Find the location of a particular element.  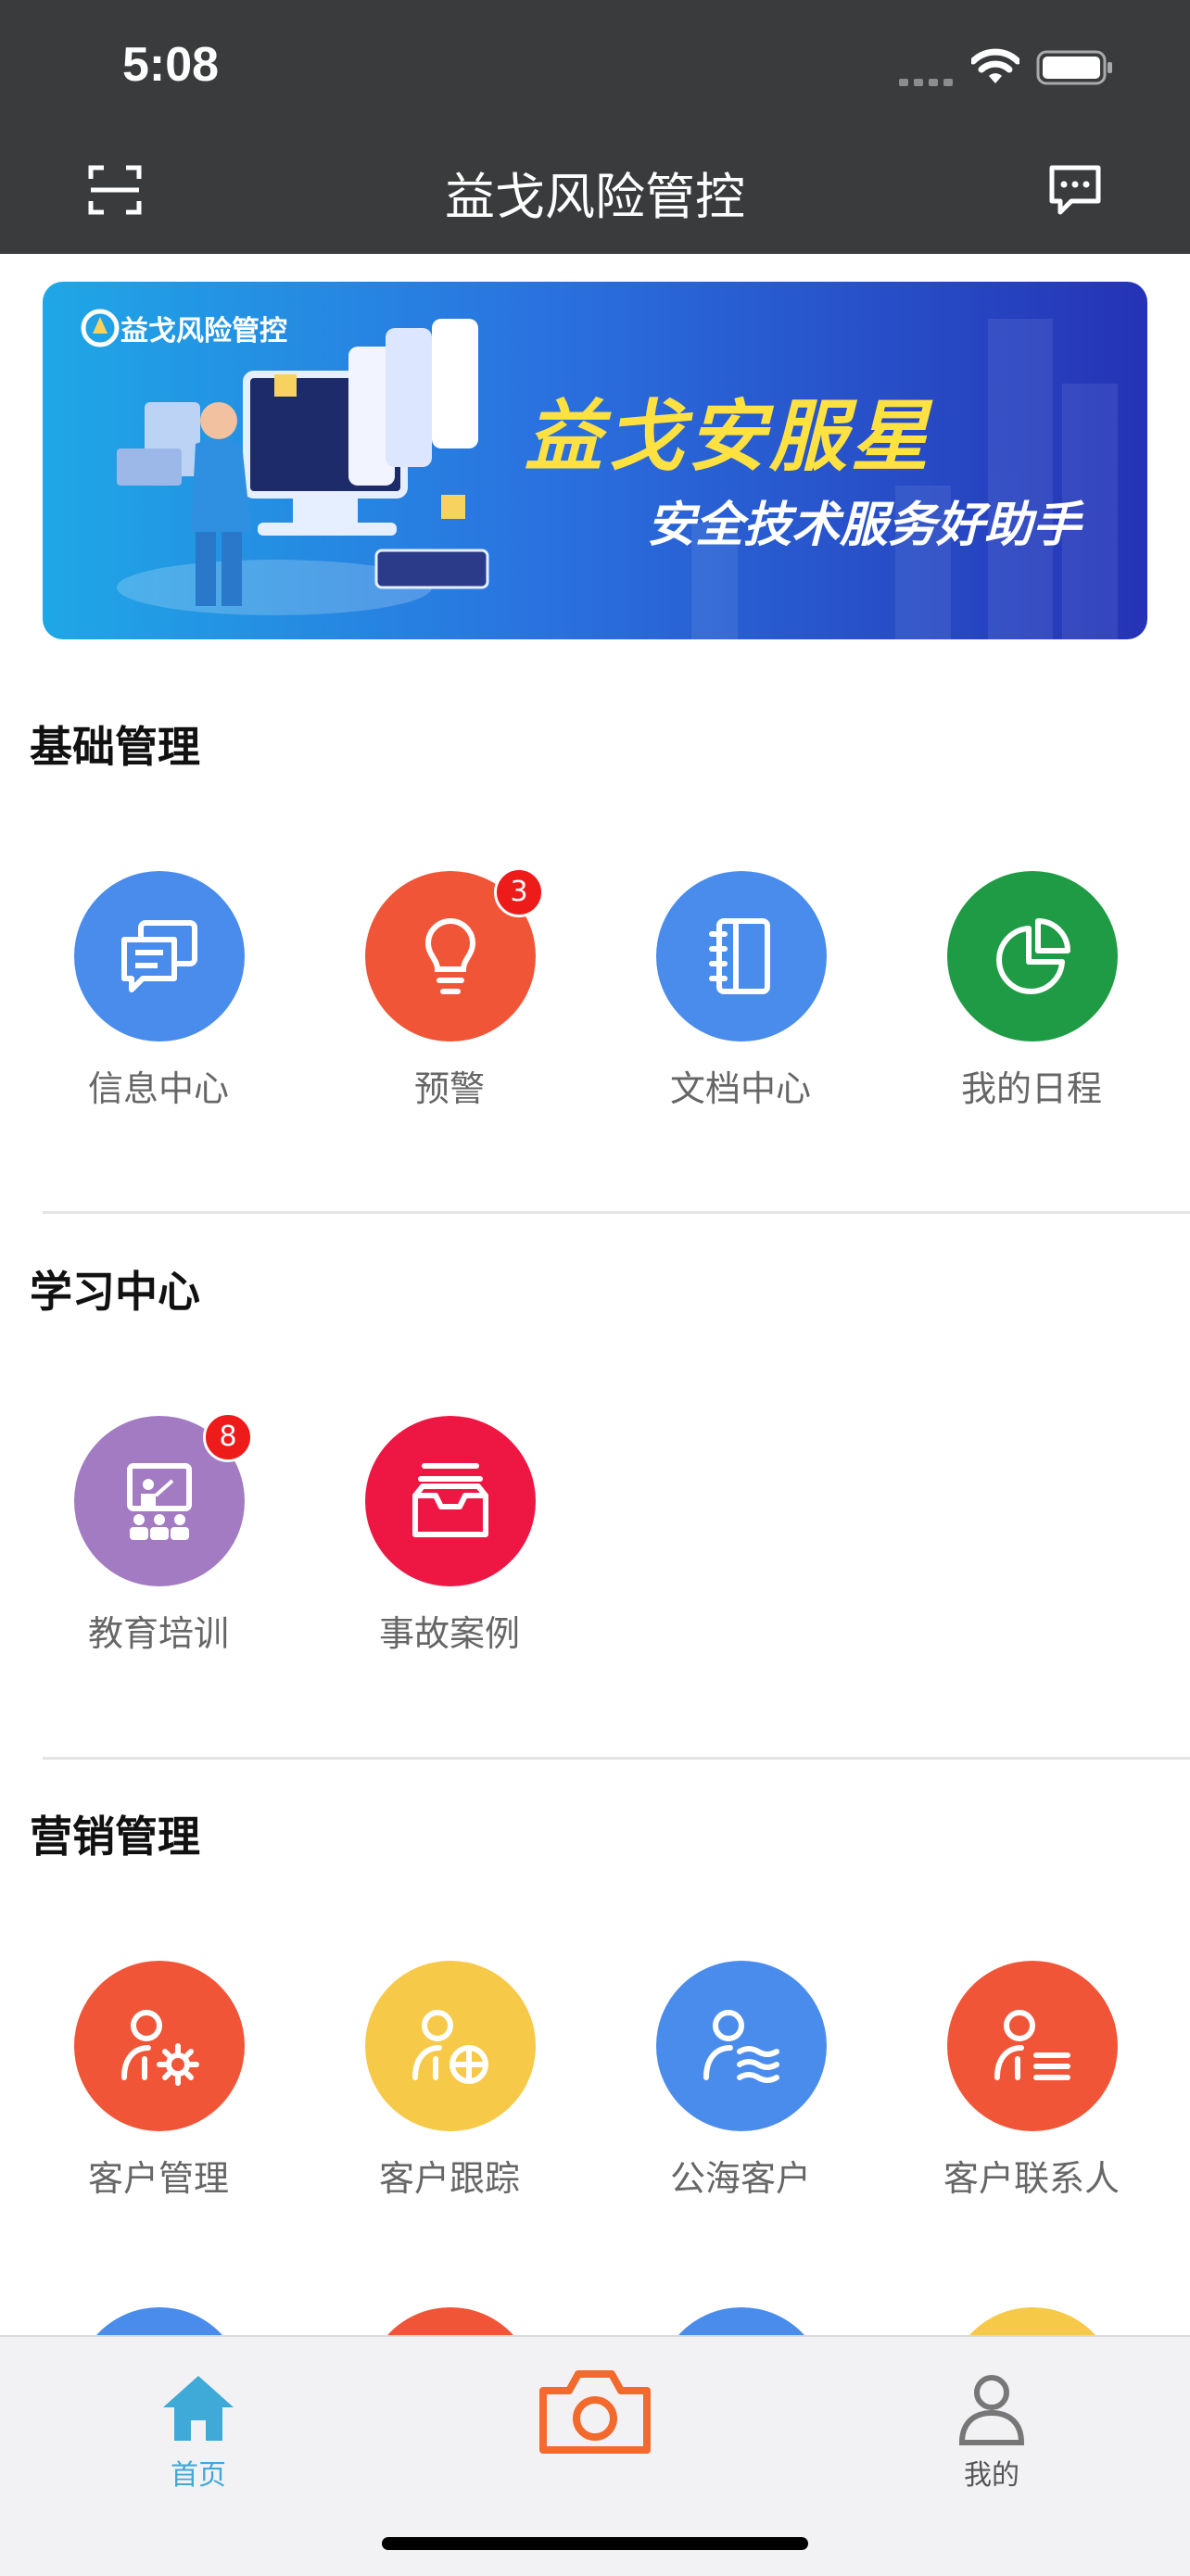

status-time: 5:08 is located at coordinates (171, 65).